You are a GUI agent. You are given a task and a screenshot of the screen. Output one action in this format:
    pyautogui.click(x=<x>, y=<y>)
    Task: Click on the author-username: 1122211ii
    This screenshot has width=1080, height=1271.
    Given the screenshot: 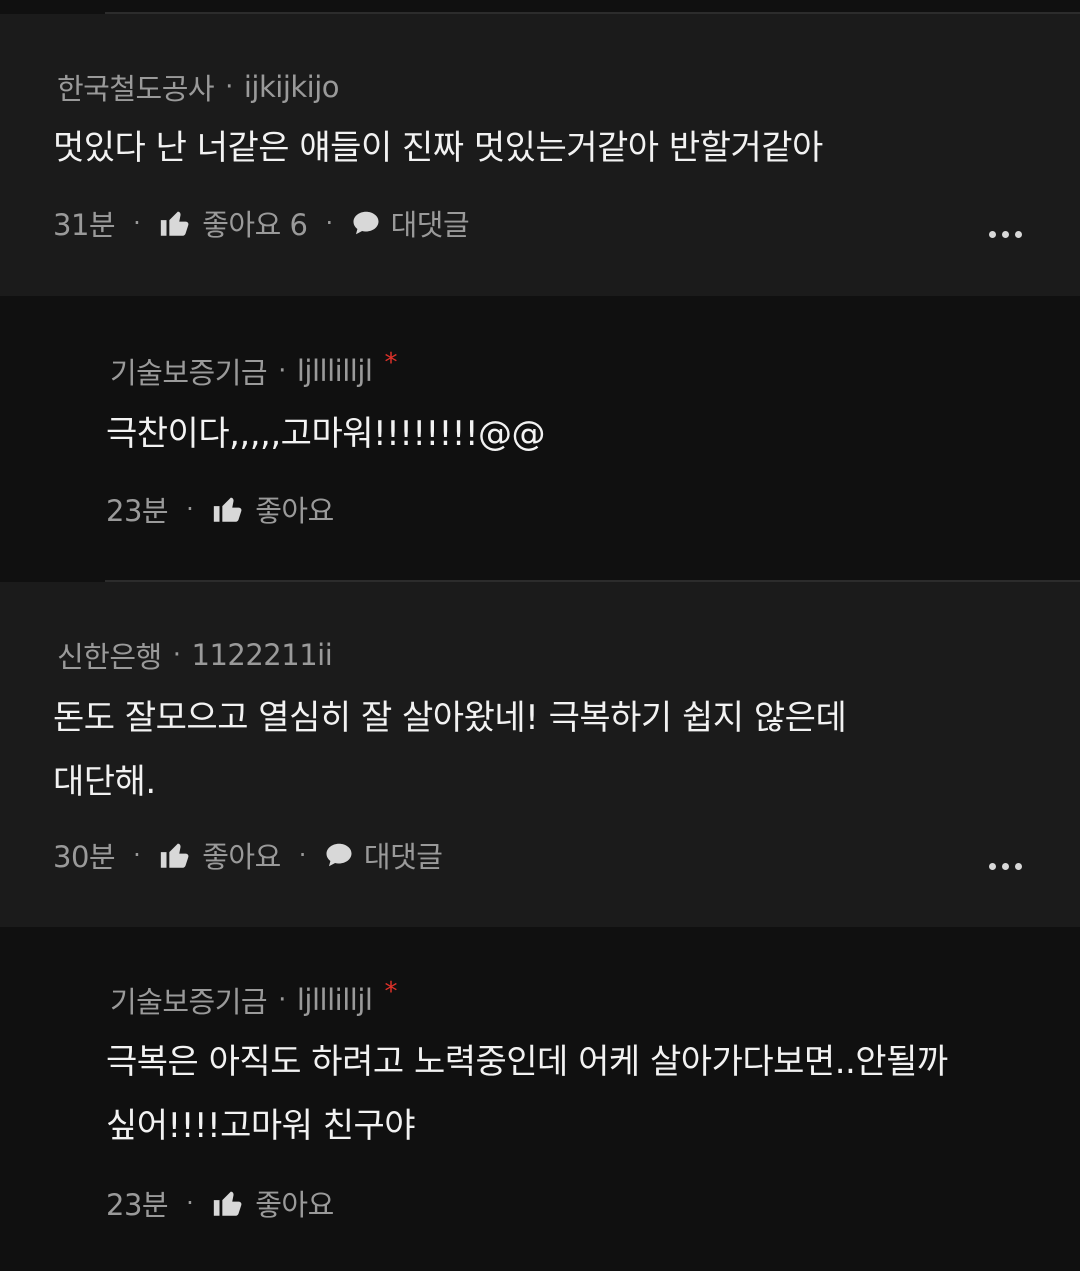 What is the action you would take?
    pyautogui.click(x=262, y=655)
    